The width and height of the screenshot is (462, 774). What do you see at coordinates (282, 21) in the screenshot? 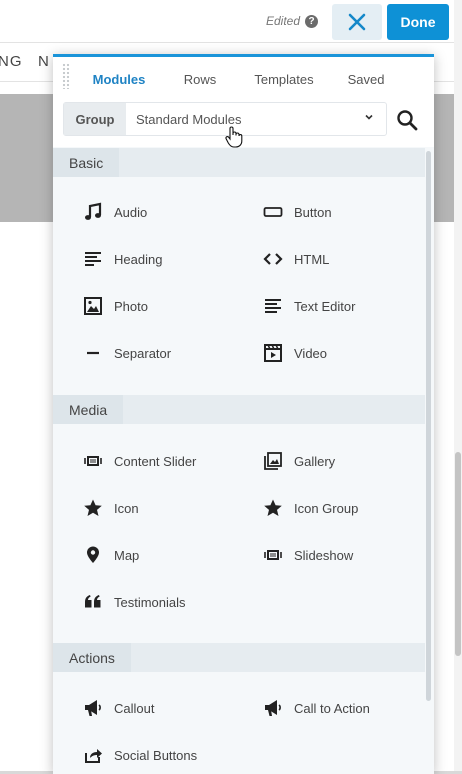
I see `edited-label: Edited` at bounding box center [282, 21].